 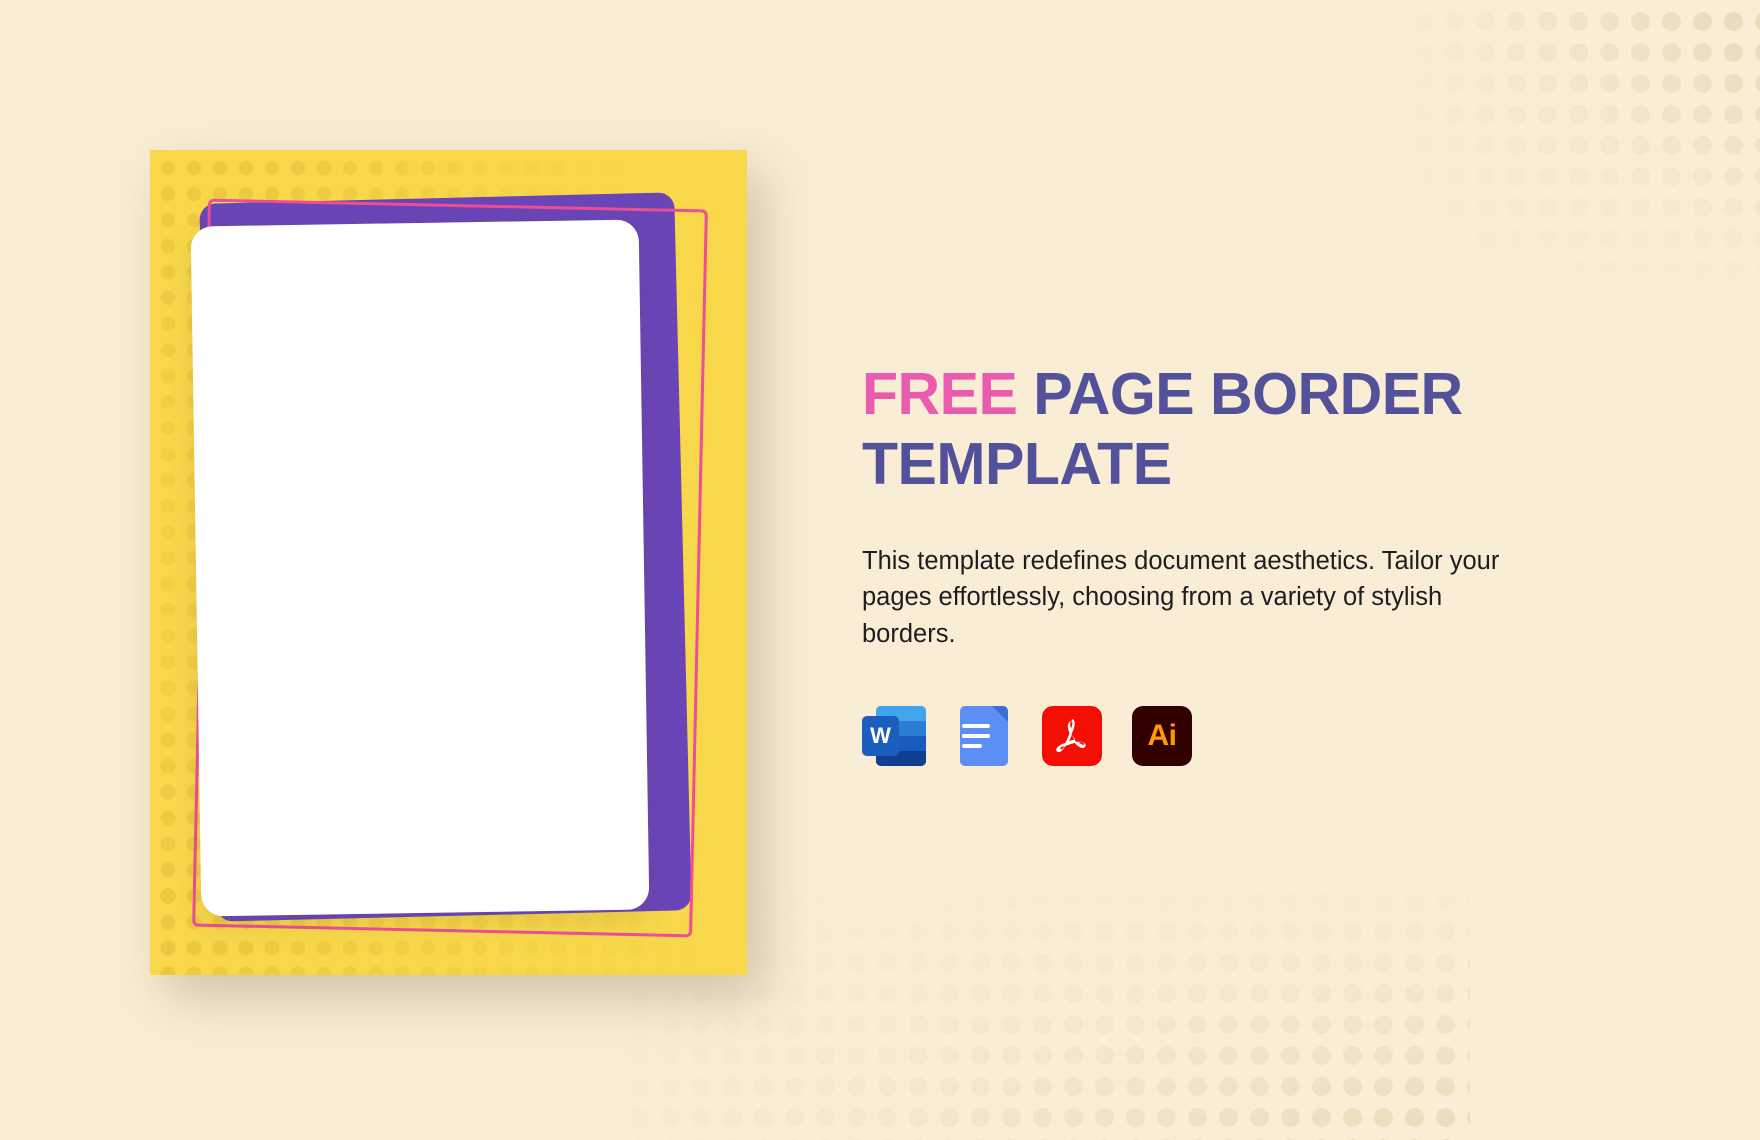 I want to click on word-letter-badge: W, so click(x=880, y=735).